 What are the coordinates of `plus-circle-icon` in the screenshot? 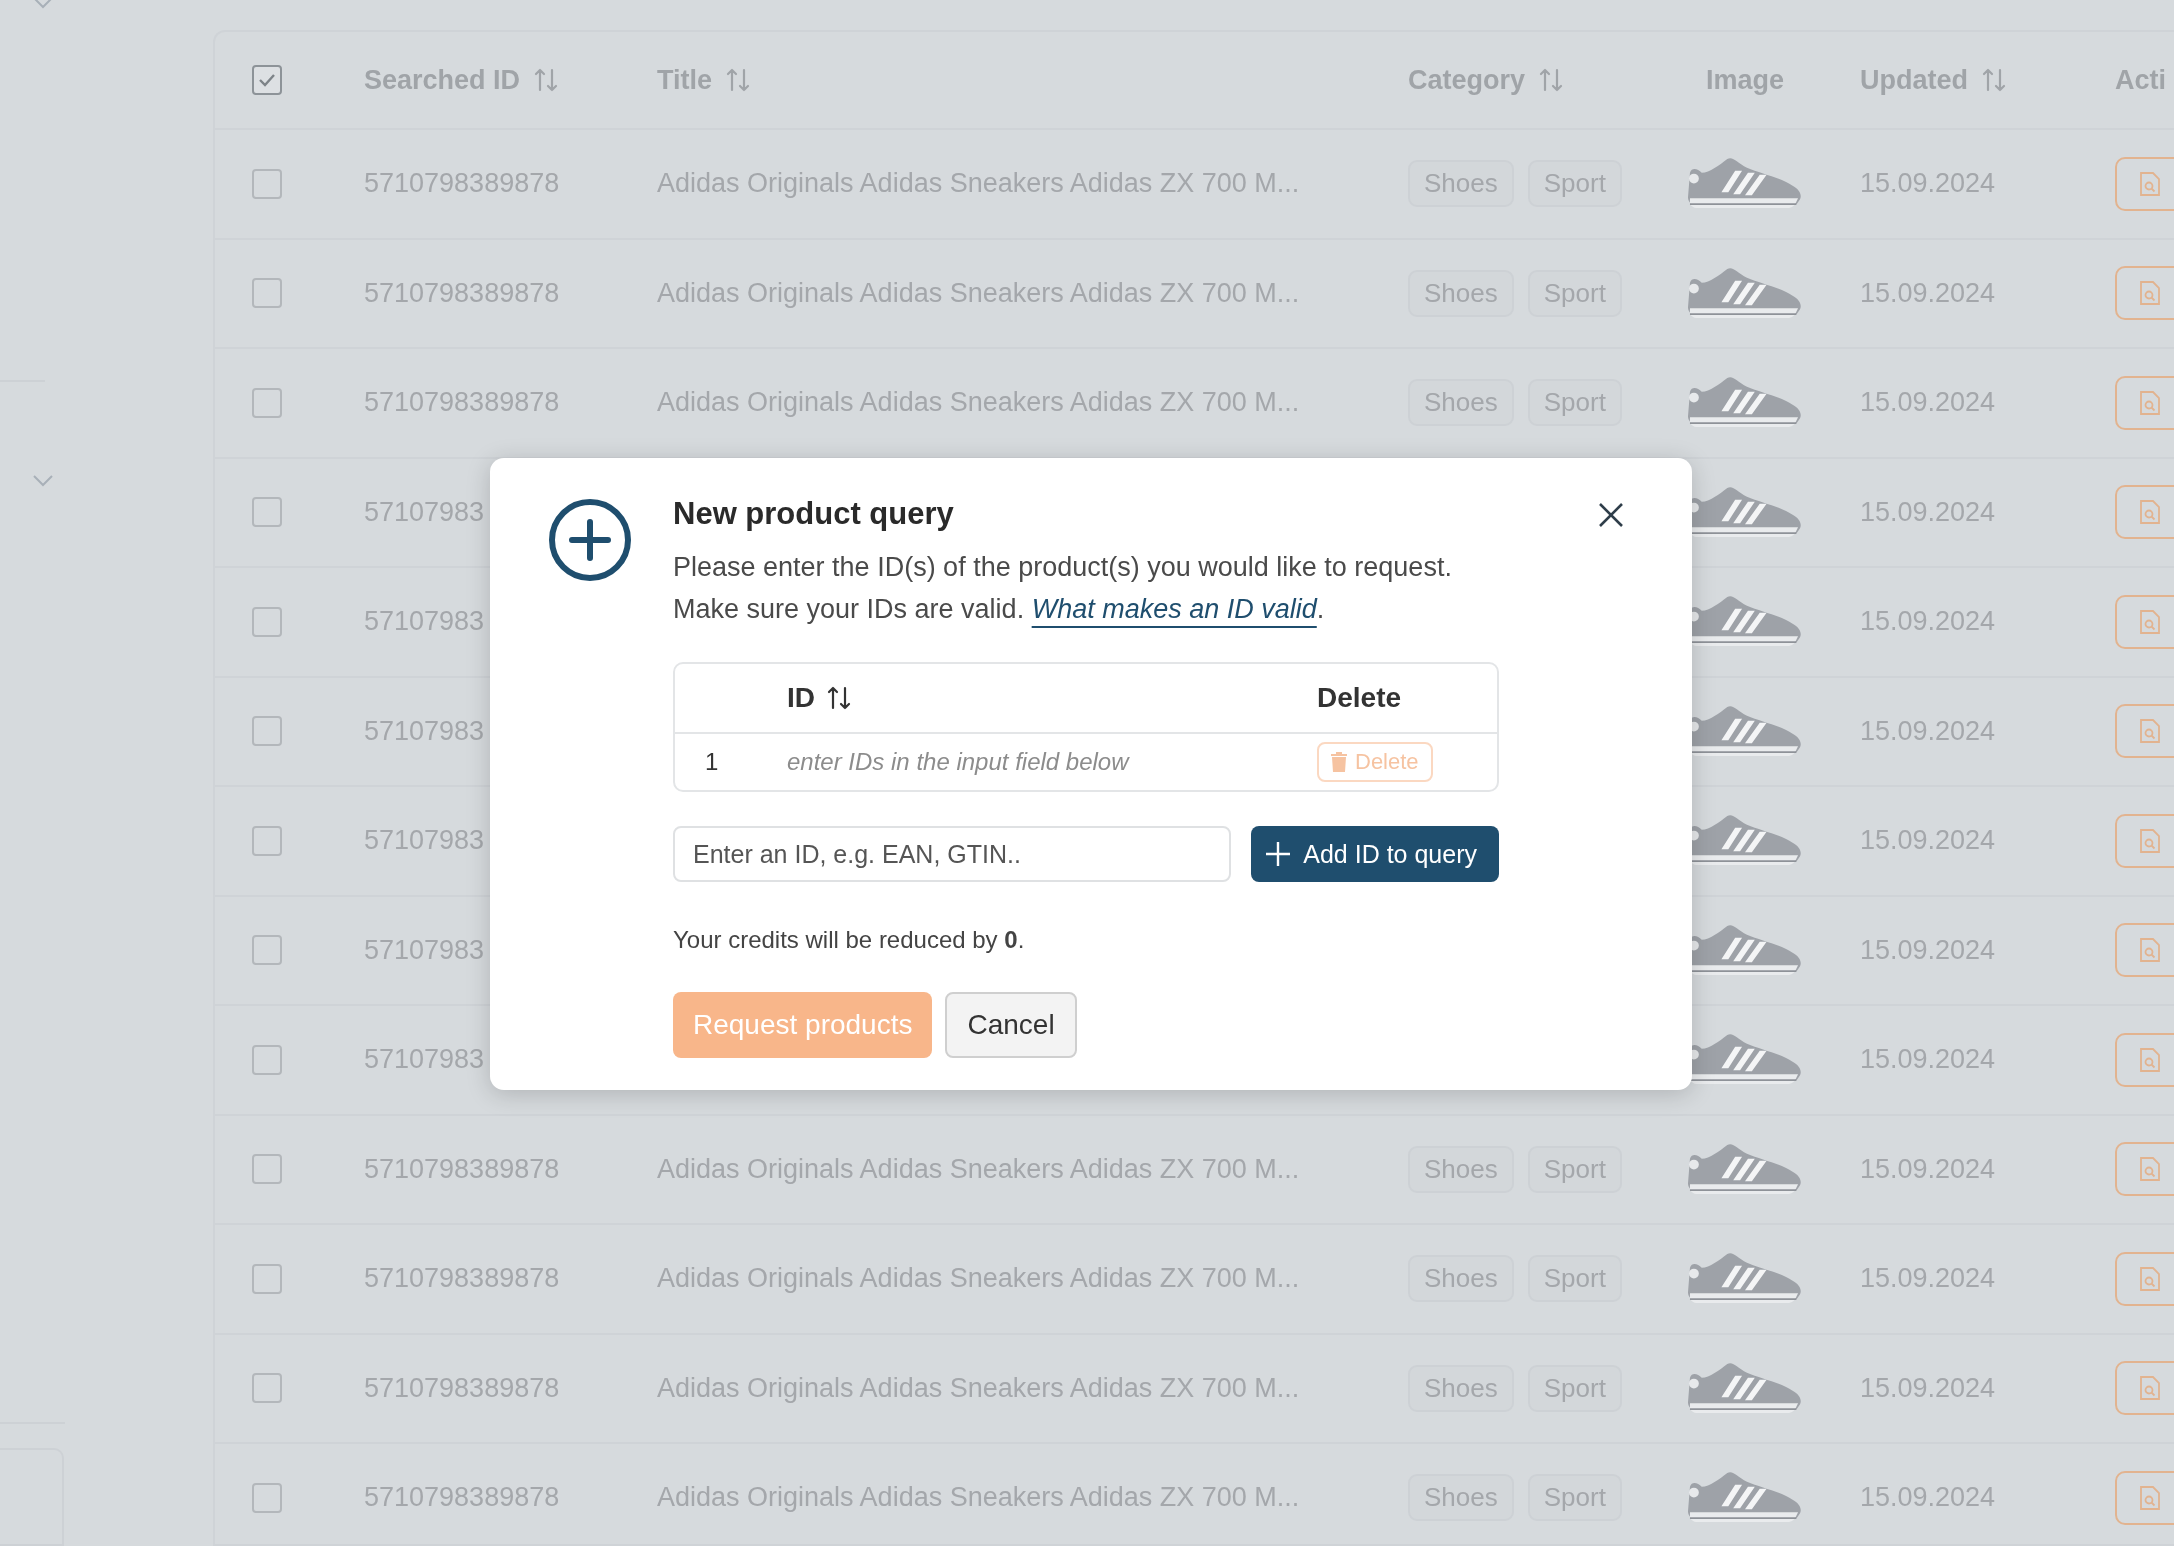 It's located at (590, 540).